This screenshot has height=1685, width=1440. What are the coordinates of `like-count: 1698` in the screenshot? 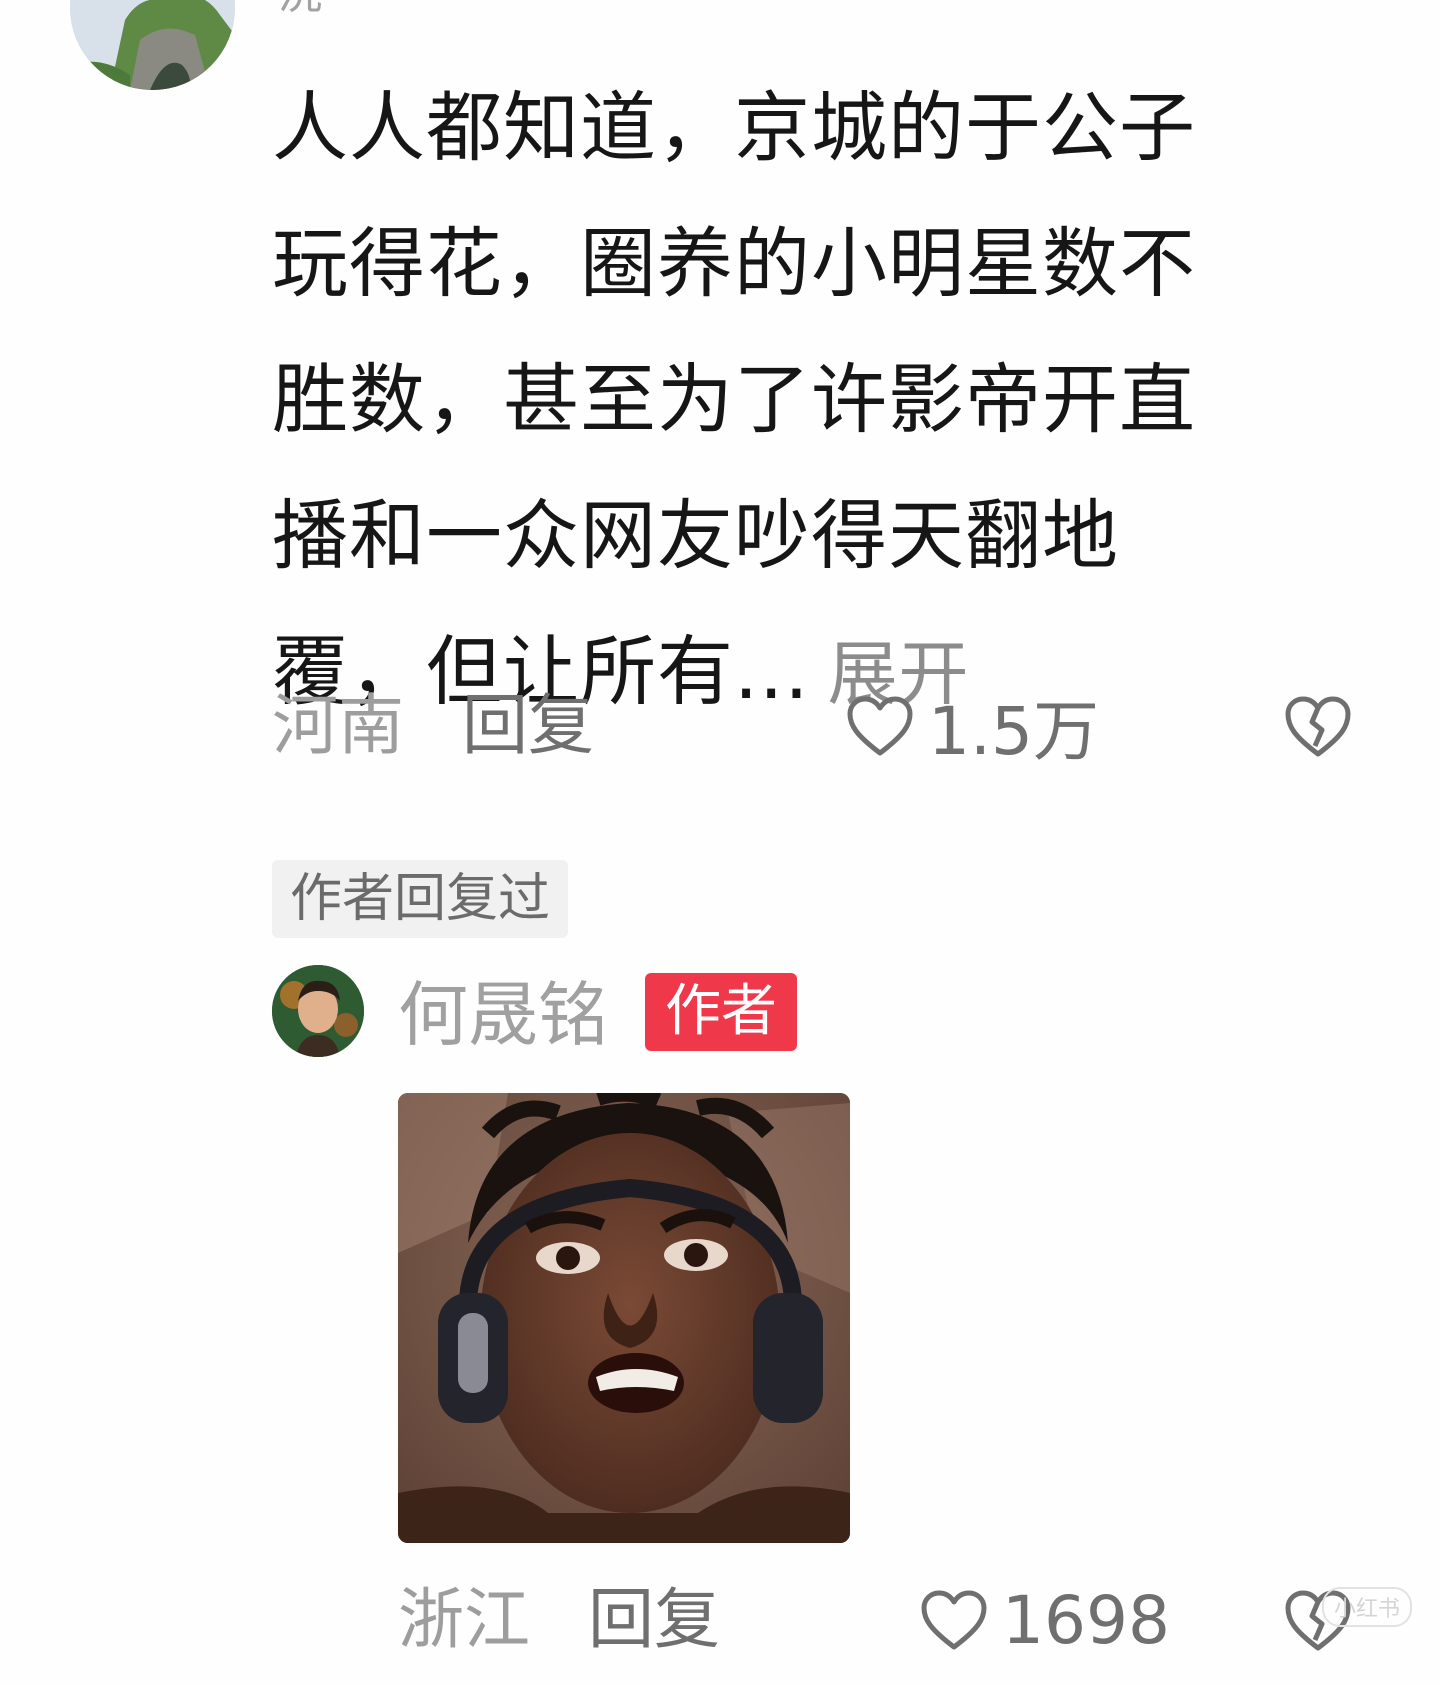 It's located at (1086, 1620).